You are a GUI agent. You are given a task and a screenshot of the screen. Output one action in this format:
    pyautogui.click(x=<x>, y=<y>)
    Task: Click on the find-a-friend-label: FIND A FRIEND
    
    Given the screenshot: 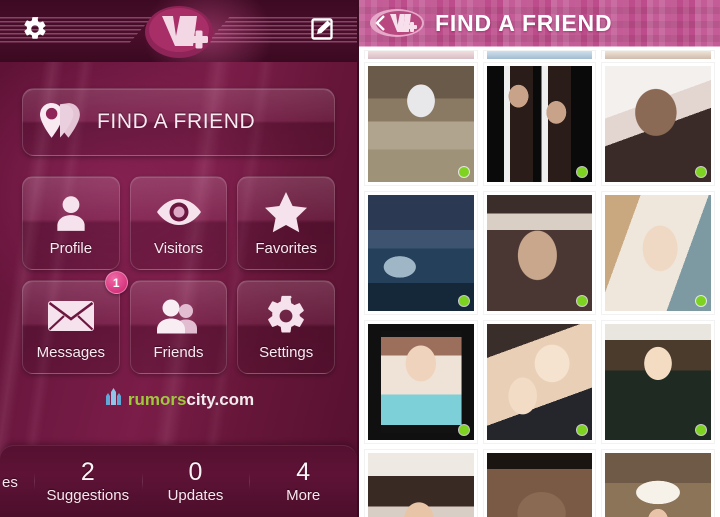 What is the action you would take?
    pyautogui.click(x=176, y=121)
    